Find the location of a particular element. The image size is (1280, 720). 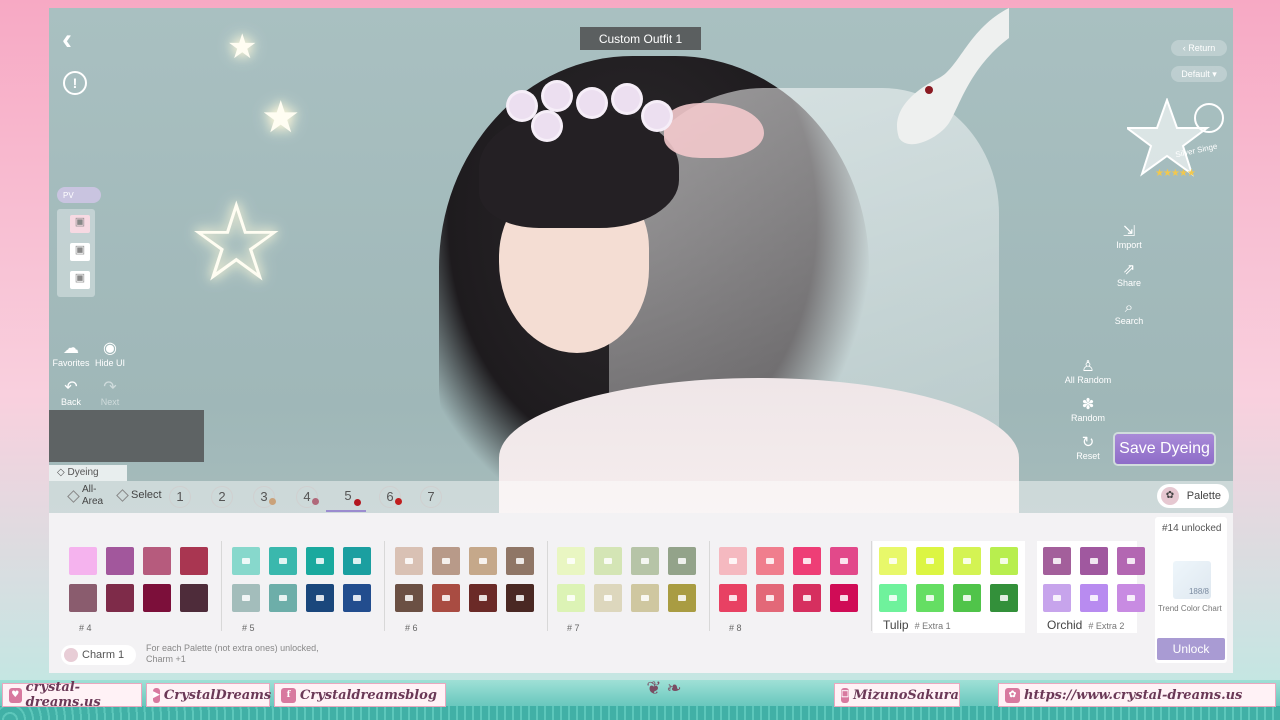

reset-button: ↻ Reset is located at coordinates (1088, 447).